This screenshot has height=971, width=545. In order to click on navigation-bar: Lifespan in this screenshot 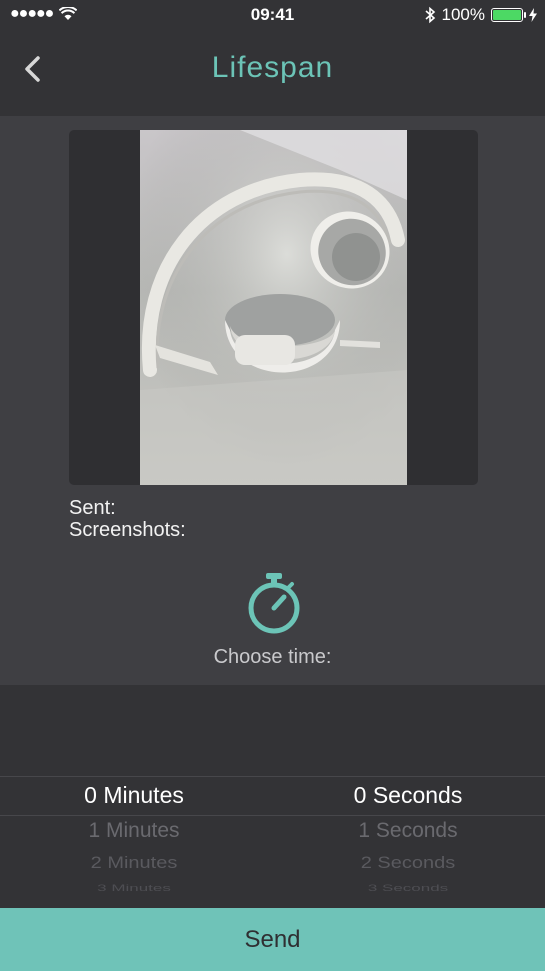, I will do `click(272, 73)`.